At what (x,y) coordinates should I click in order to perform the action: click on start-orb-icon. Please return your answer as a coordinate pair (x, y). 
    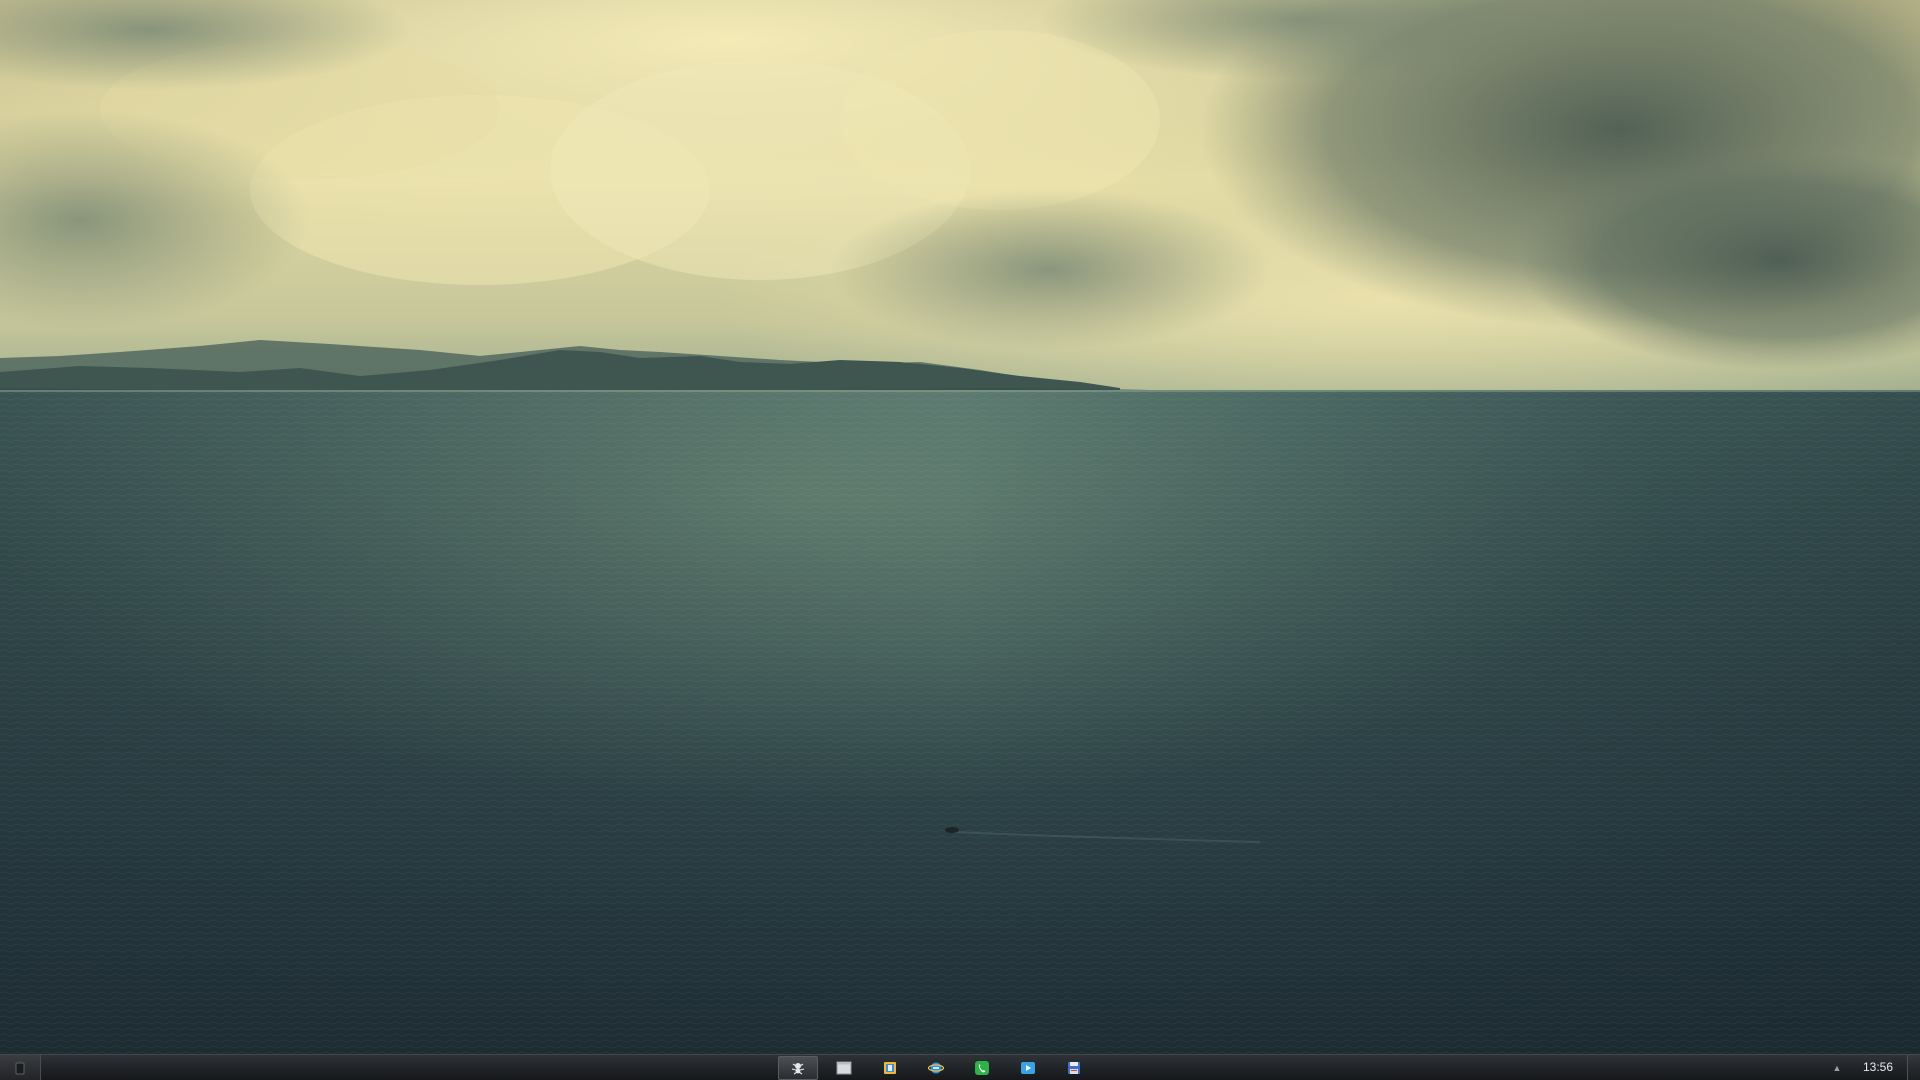
    Looking at the image, I should click on (20, 1068).